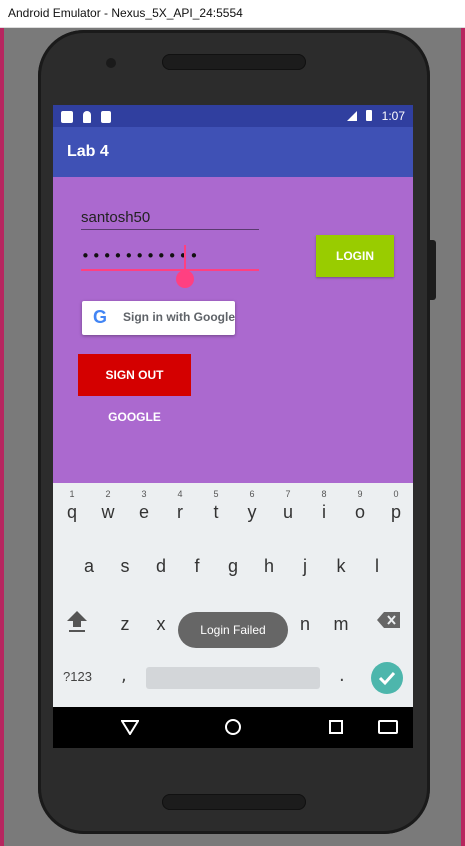 The width and height of the screenshot is (465, 846). What do you see at coordinates (377, 563) in the screenshot?
I see `key-l: l` at bounding box center [377, 563].